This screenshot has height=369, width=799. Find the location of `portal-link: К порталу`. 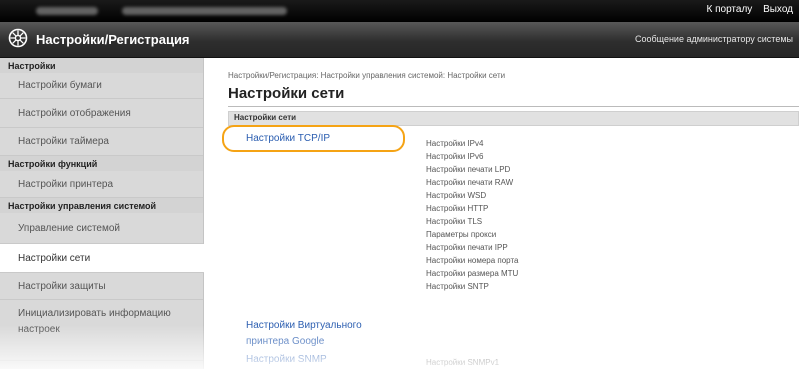

portal-link: К порталу is located at coordinates (730, 9).